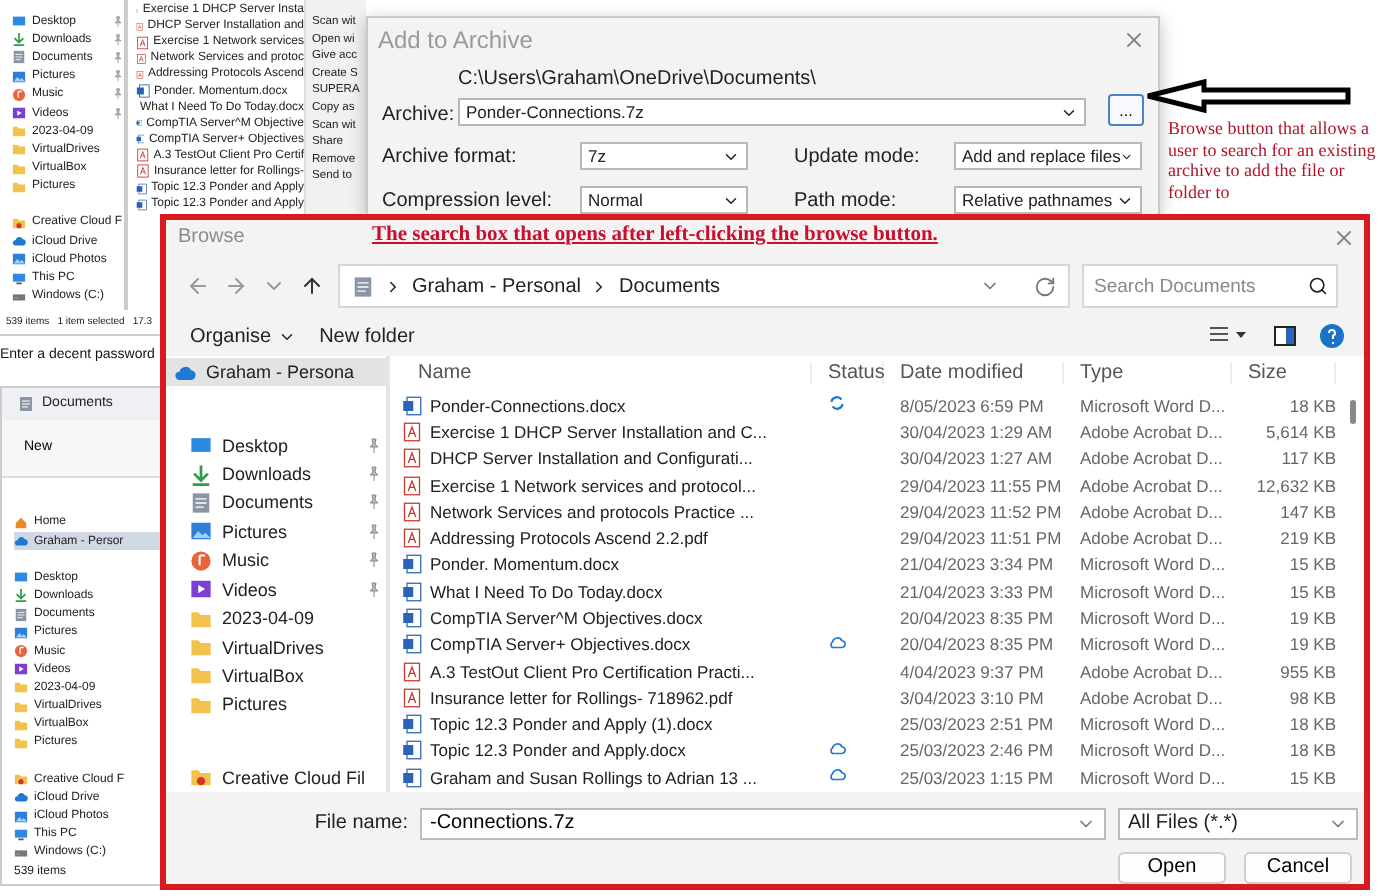 This screenshot has height=896, width=1380. What do you see at coordinates (276, 589) in the screenshot?
I see `nav-item: Videos` at bounding box center [276, 589].